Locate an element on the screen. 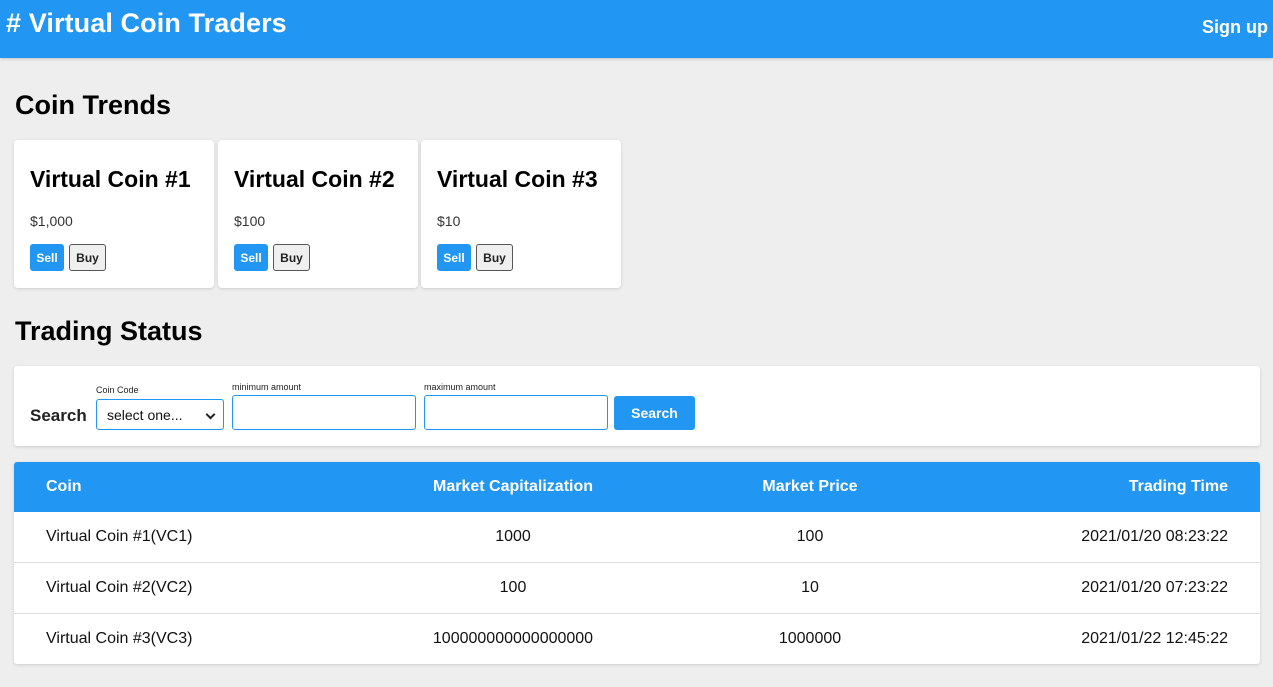  coin-card-price: $1,000 is located at coordinates (51, 221).